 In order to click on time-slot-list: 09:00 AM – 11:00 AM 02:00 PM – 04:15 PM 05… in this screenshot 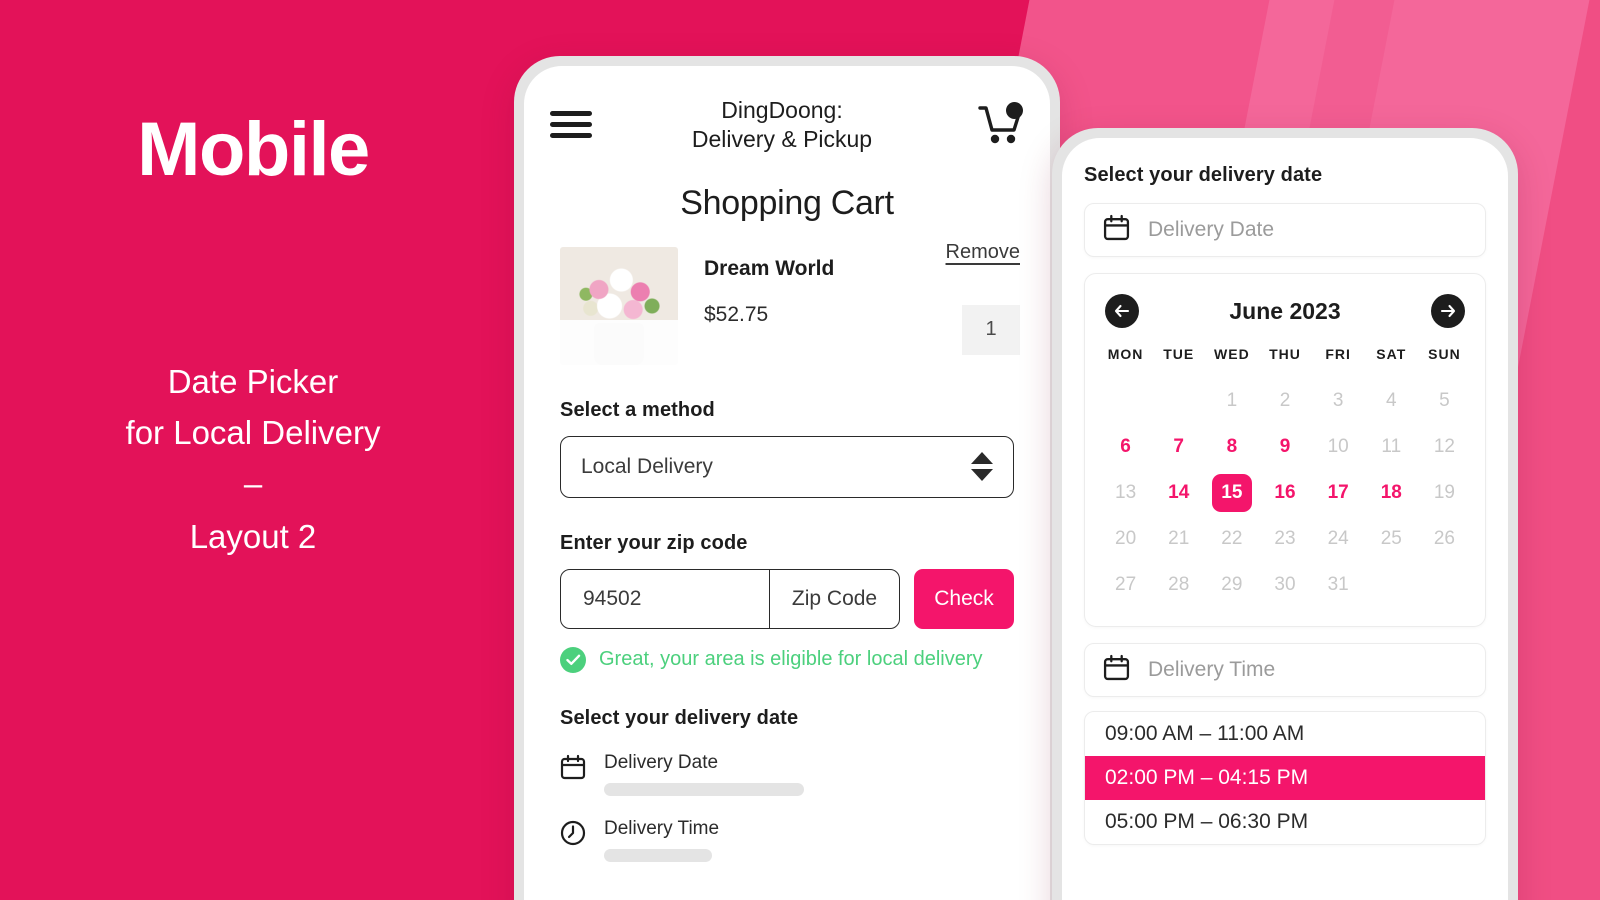, I will do `click(1285, 778)`.